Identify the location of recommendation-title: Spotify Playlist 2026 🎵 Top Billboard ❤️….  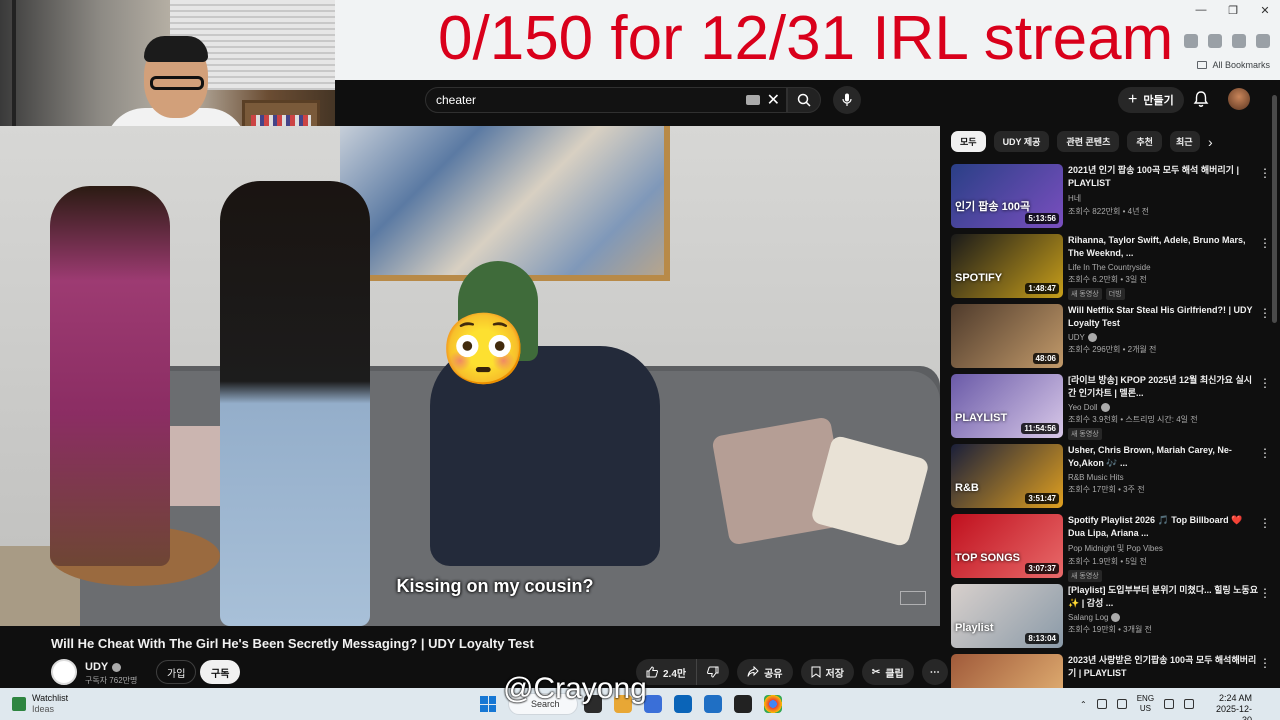
(1163, 527).